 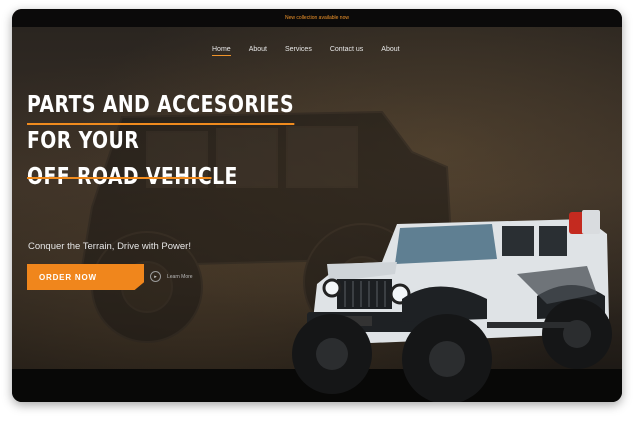 What do you see at coordinates (155, 276) in the screenshot?
I see `play-circle-icon: ▸` at bounding box center [155, 276].